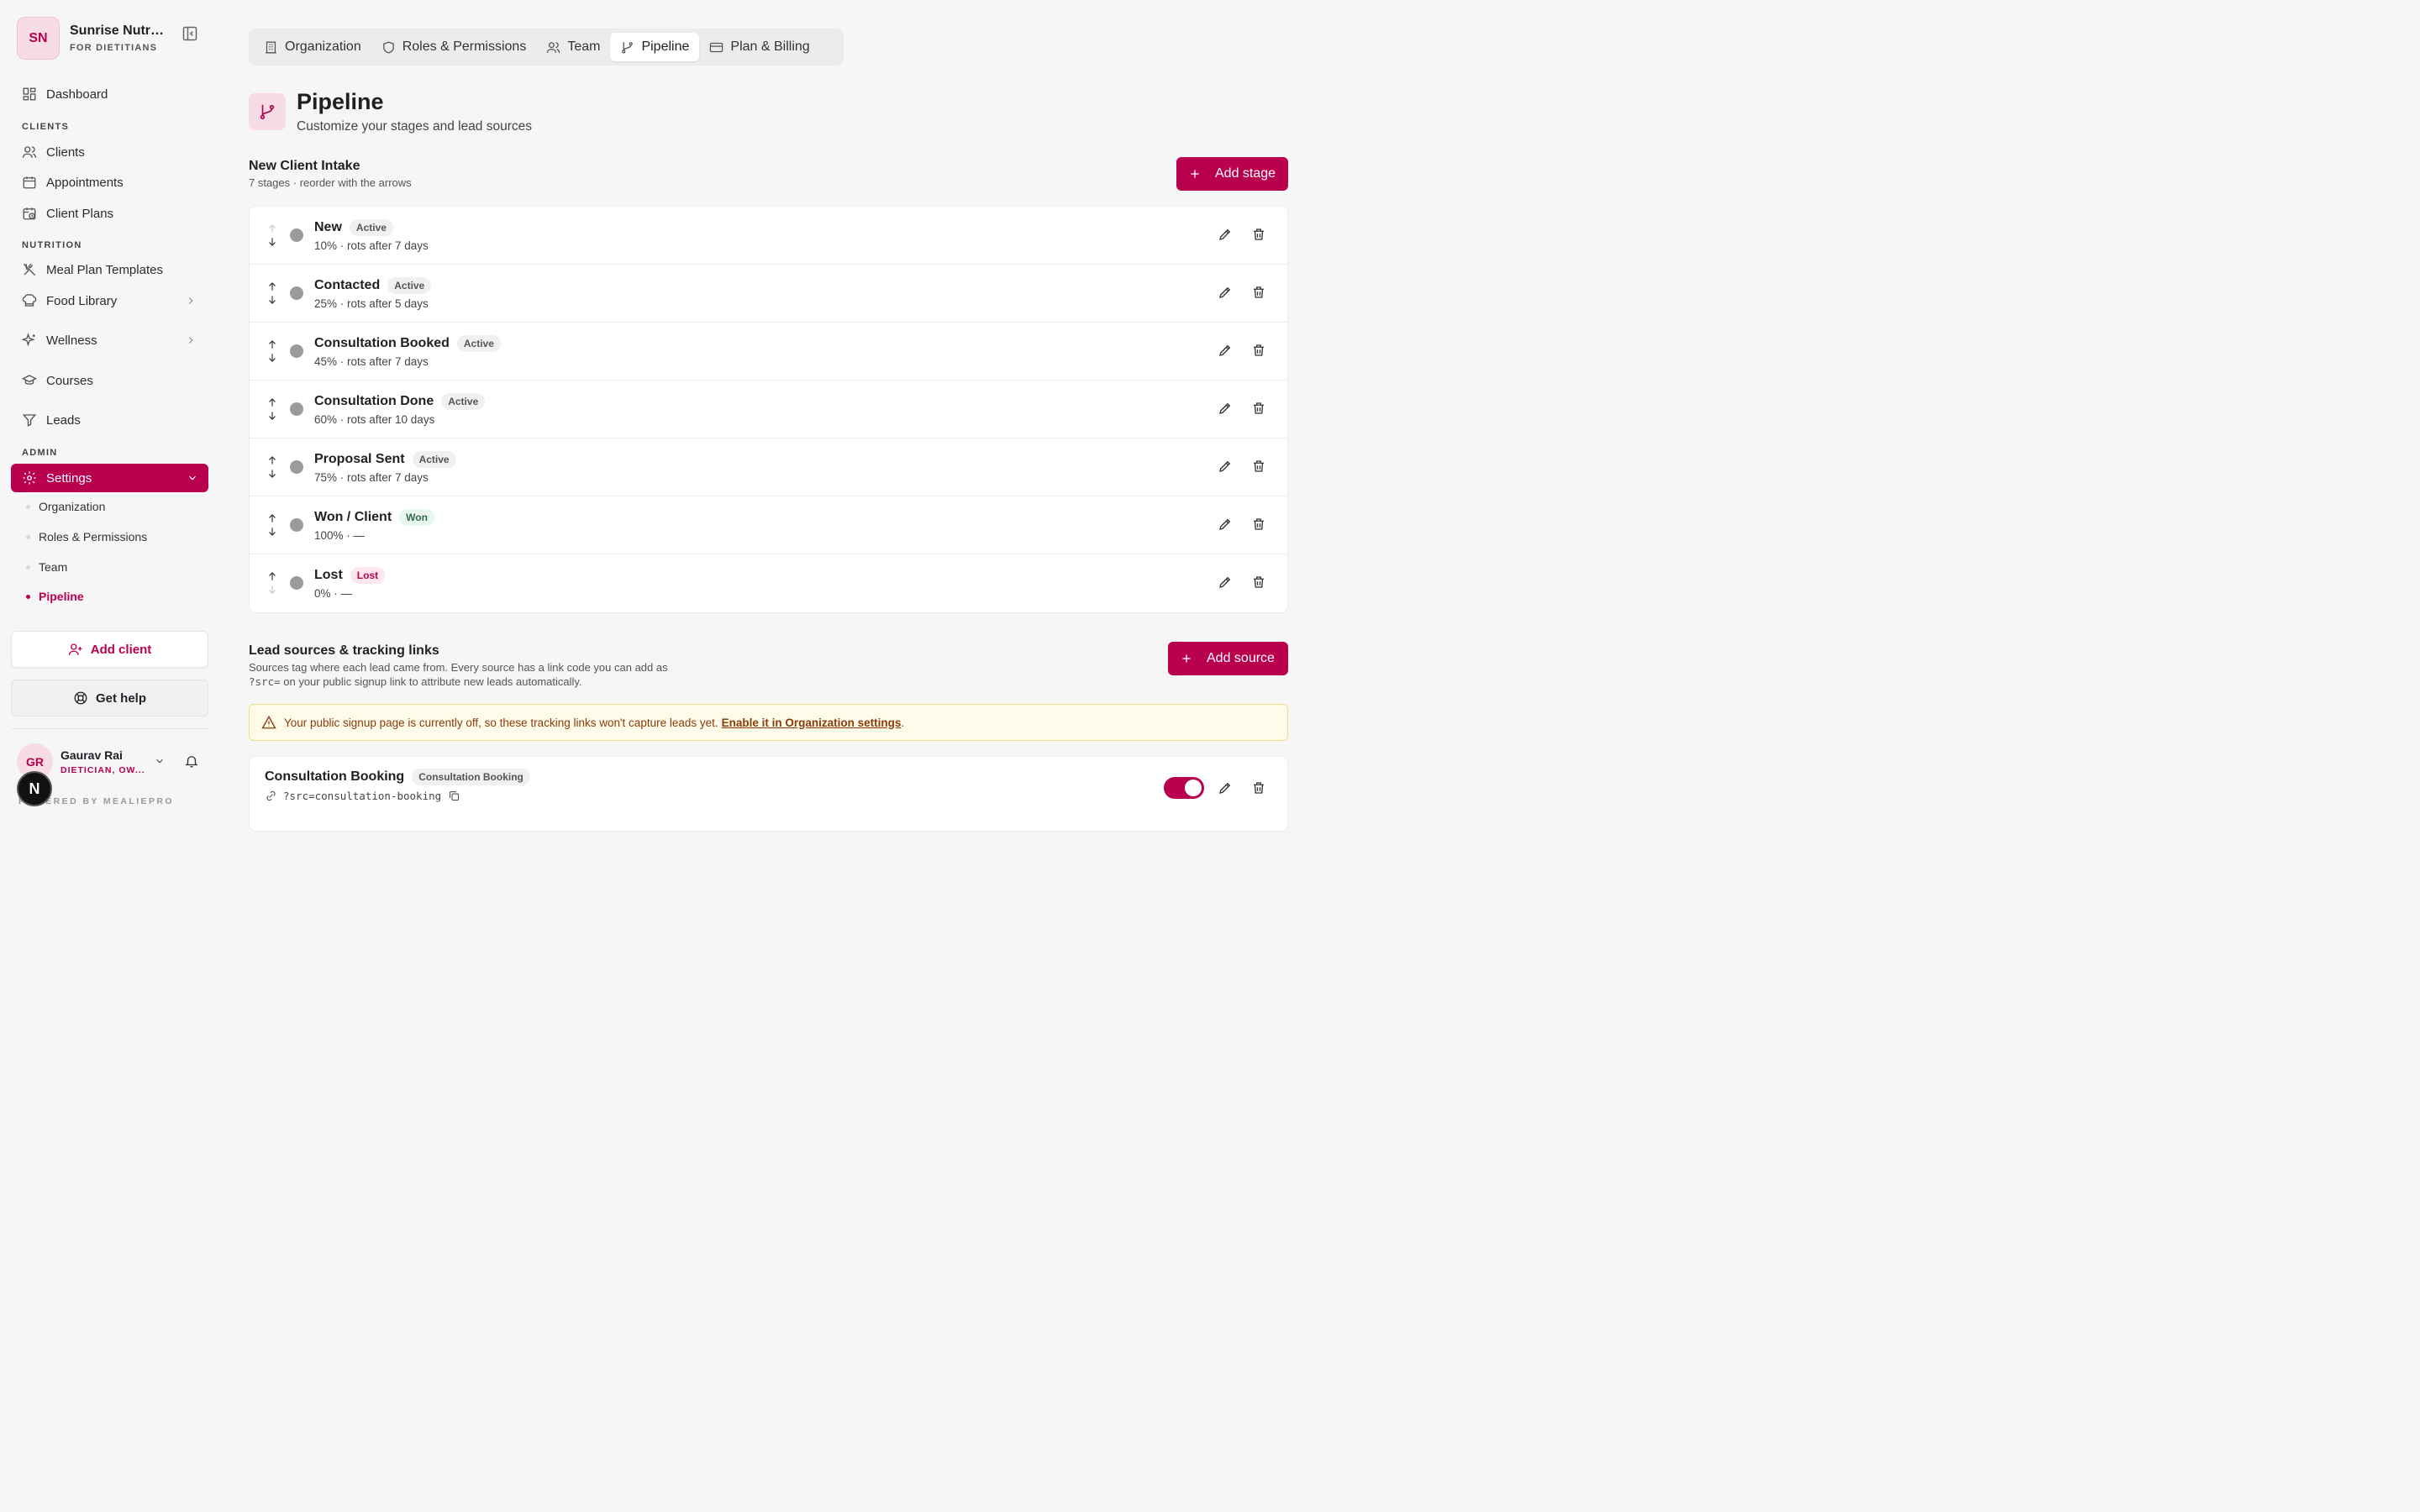 The image size is (2420, 1512). I want to click on add-client-button: Add client, so click(109, 649).